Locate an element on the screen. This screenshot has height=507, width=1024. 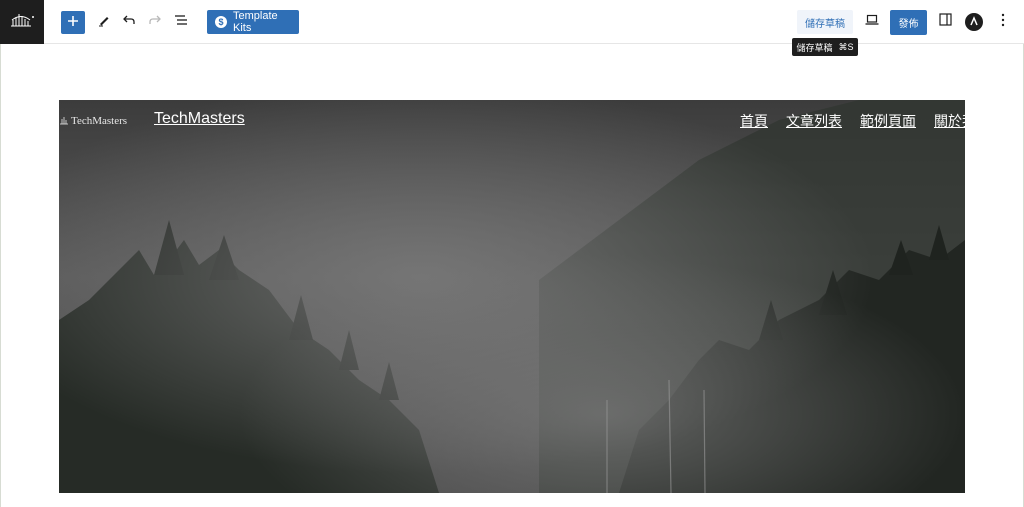
template-kits-label: Template Kits is located at coordinates (255, 22).